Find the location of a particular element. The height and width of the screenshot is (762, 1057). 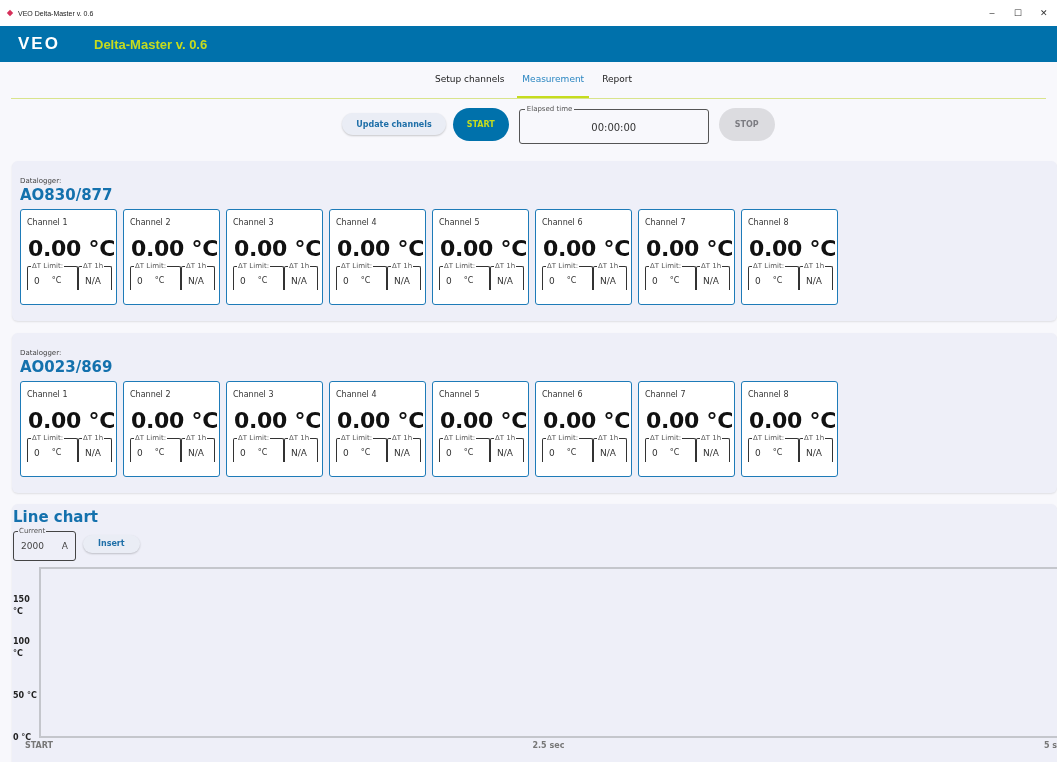

tab: Measurement is located at coordinates (553, 80).